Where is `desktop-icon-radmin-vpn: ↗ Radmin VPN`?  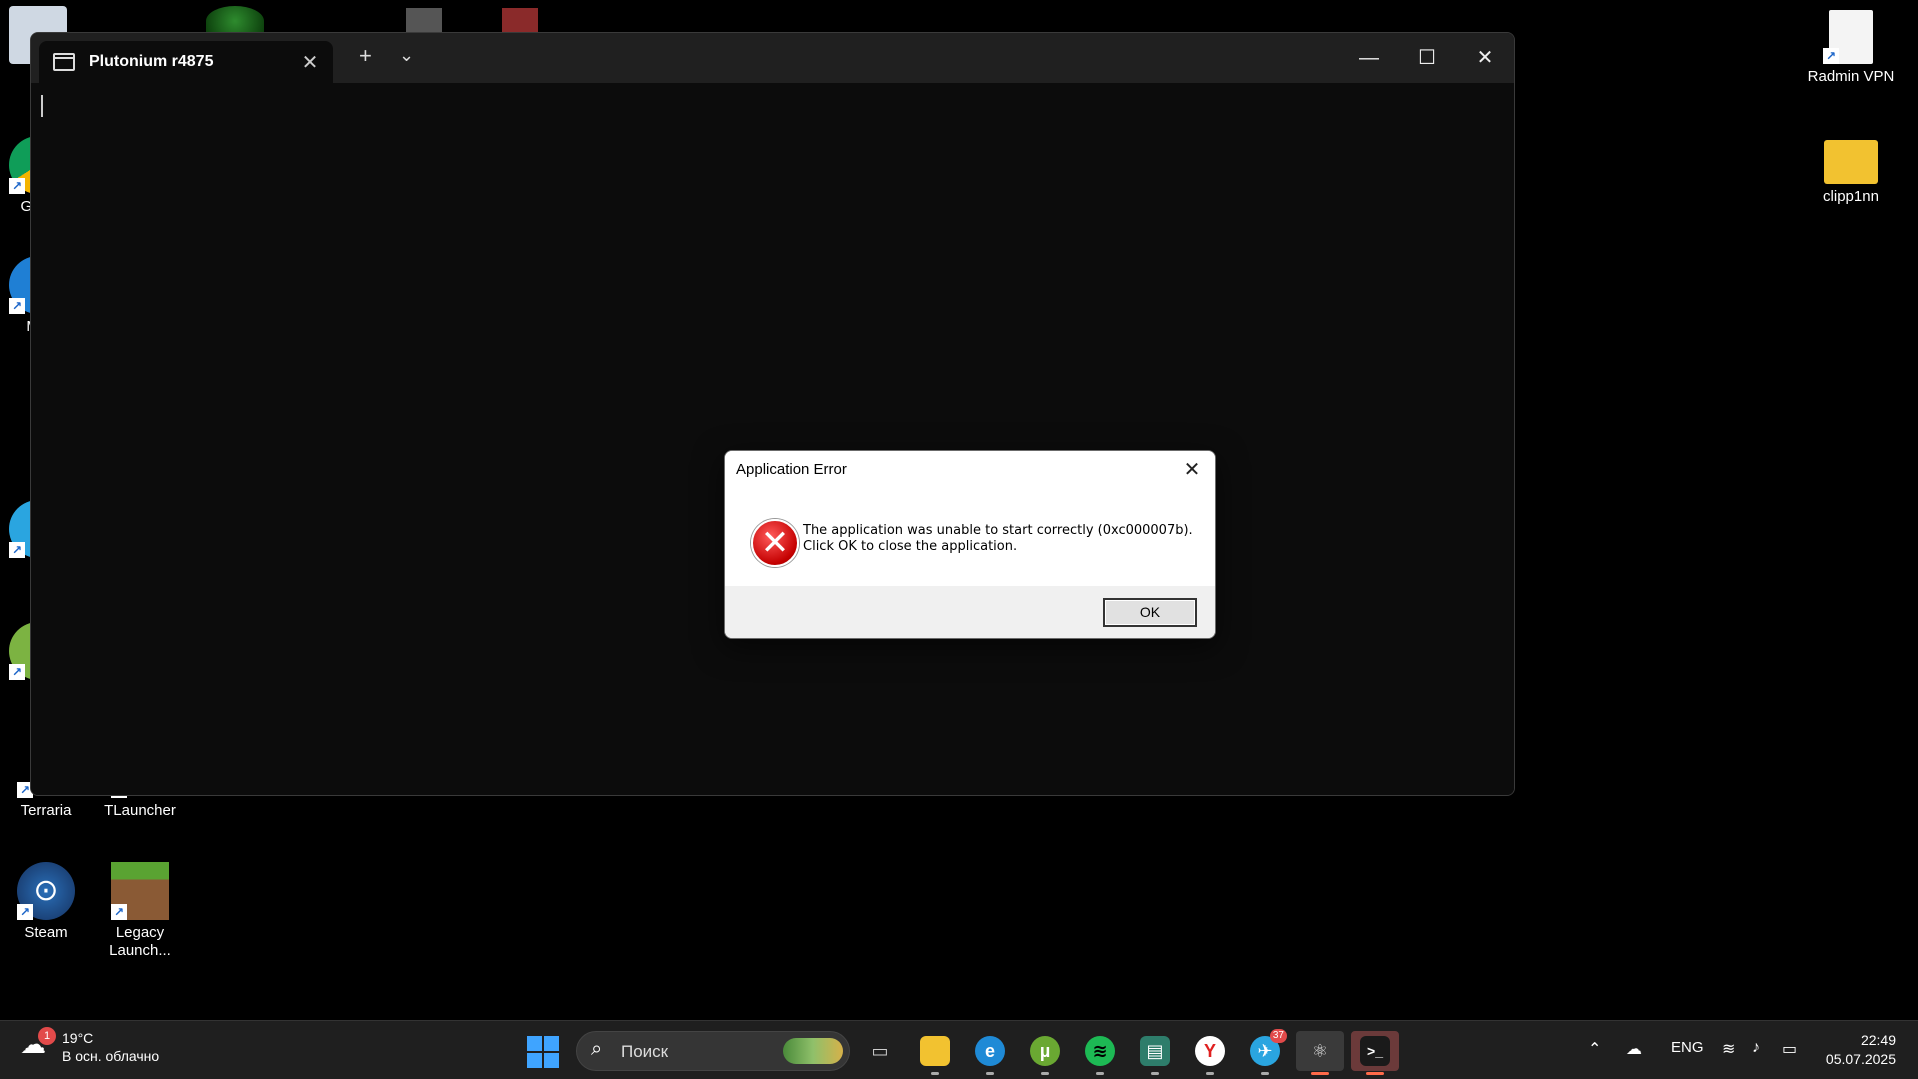
desktop-icon-radmin-vpn: ↗ Radmin VPN is located at coordinates (1851, 48).